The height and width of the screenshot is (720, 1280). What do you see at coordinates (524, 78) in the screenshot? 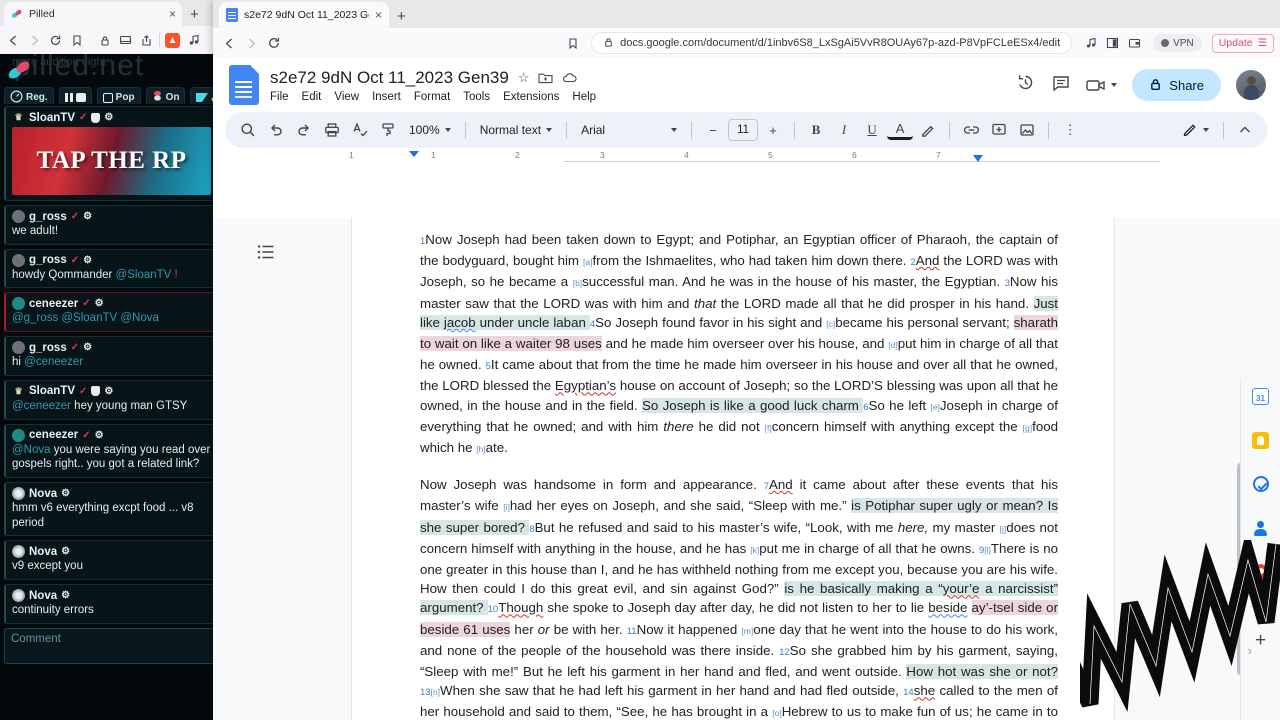
I see `star-icon: ☆` at bounding box center [524, 78].